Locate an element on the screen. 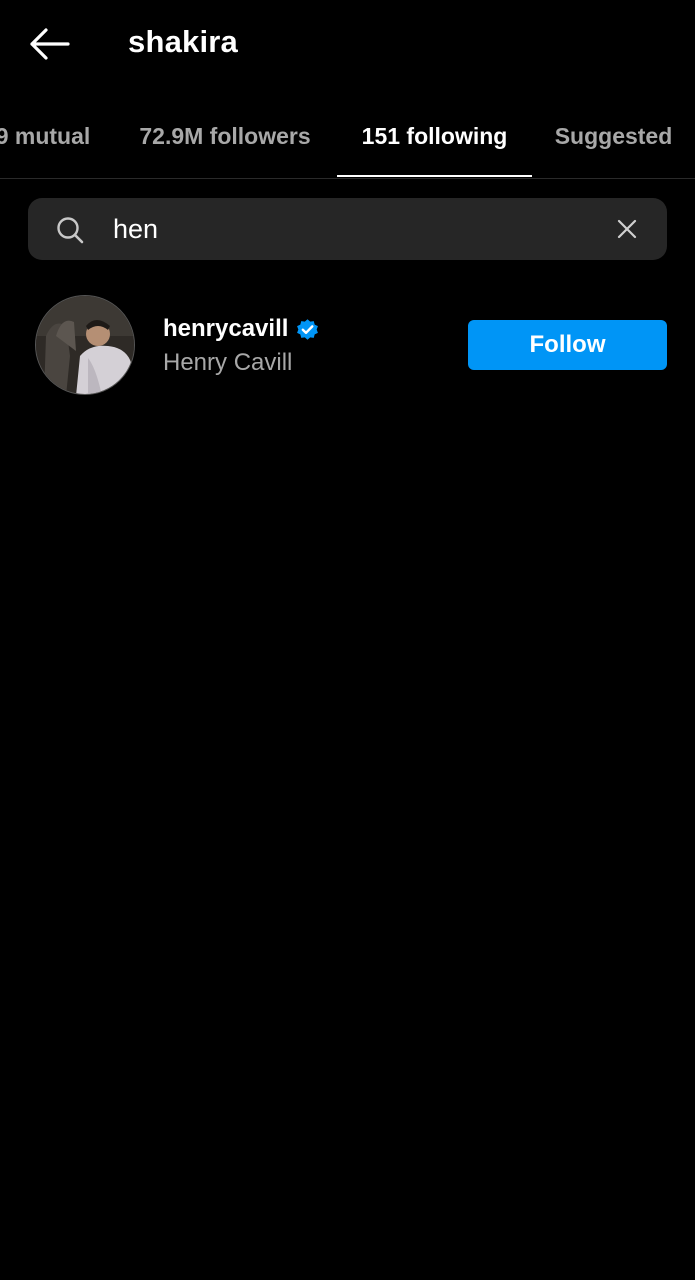 The height and width of the screenshot is (1280, 695). arrow-left-icon is located at coordinates (50, 44).